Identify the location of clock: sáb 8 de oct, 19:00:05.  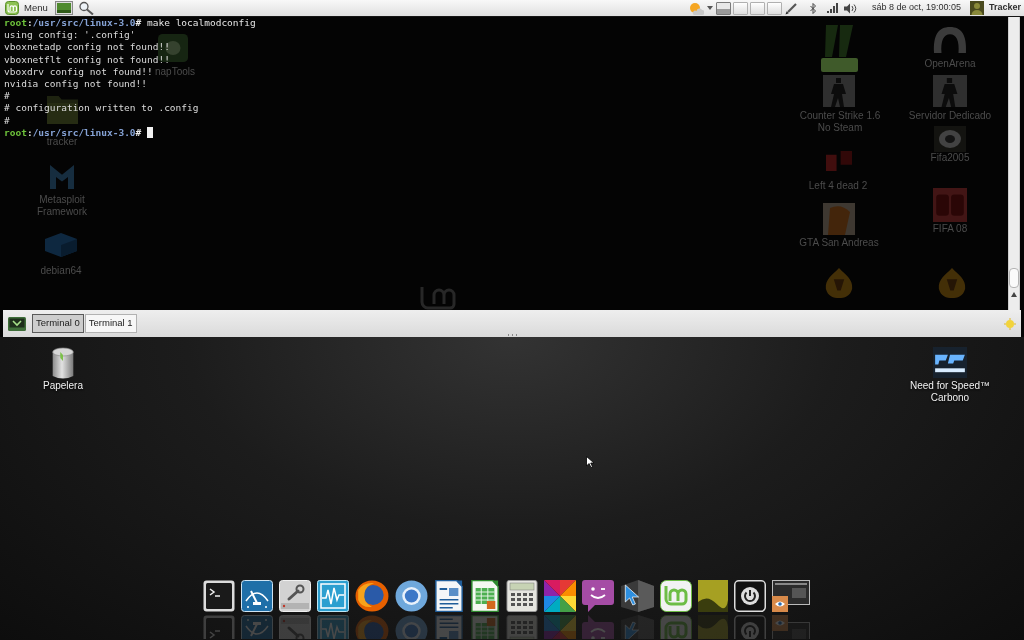
(916, 8).